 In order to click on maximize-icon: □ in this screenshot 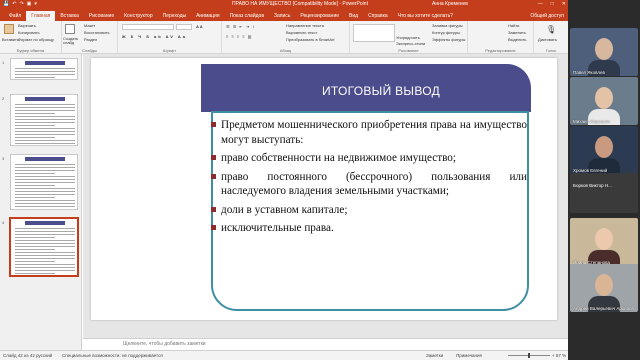, I will do `click(552, 4)`.